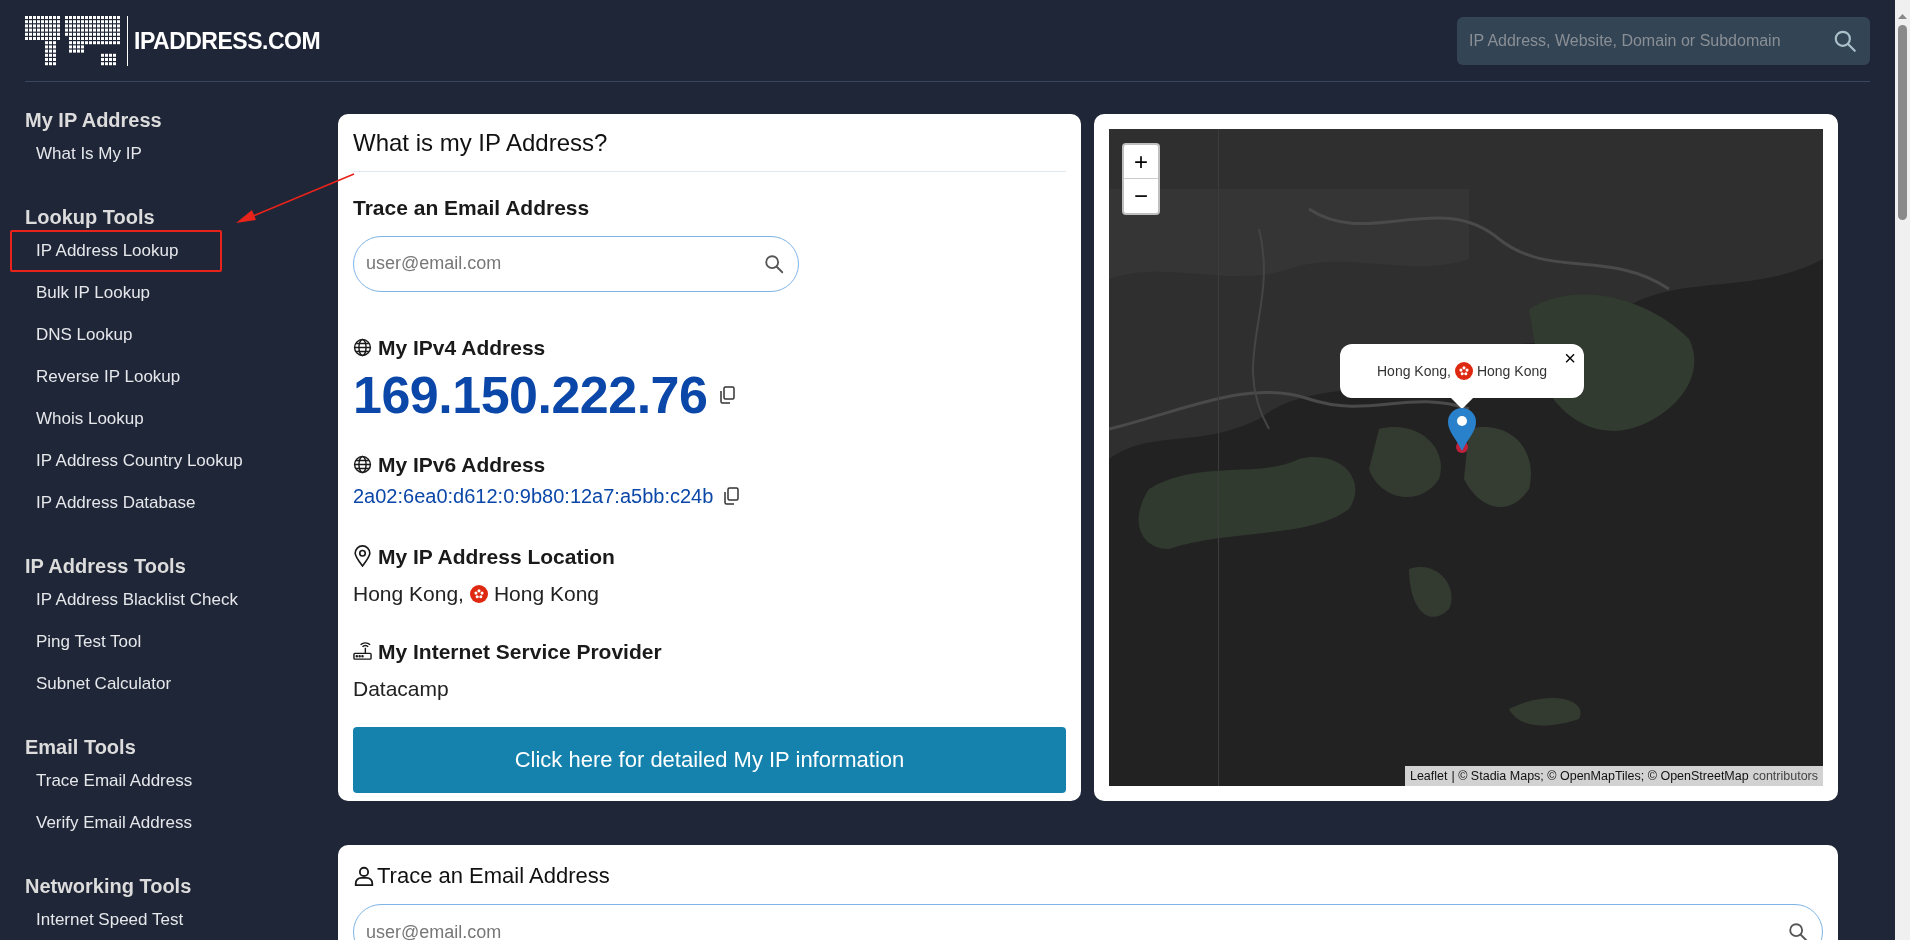 This screenshot has height=940, width=1910. I want to click on sidebar-item: IP Address Country Lookup, so click(131, 461).